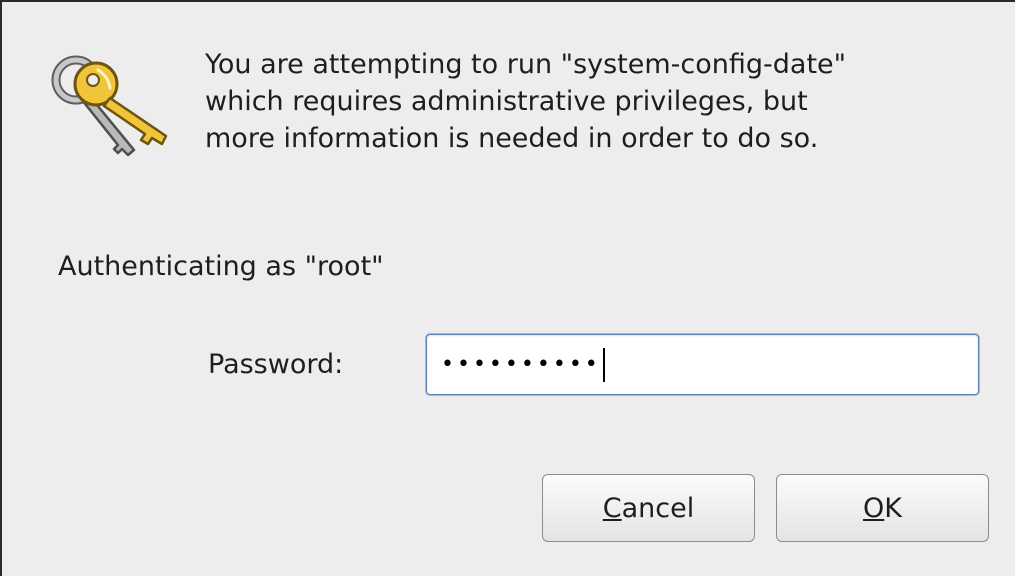 Image resolution: width=1017 pixels, height=576 pixels. What do you see at coordinates (111, 110) in the screenshot?
I see `keys-icon` at bounding box center [111, 110].